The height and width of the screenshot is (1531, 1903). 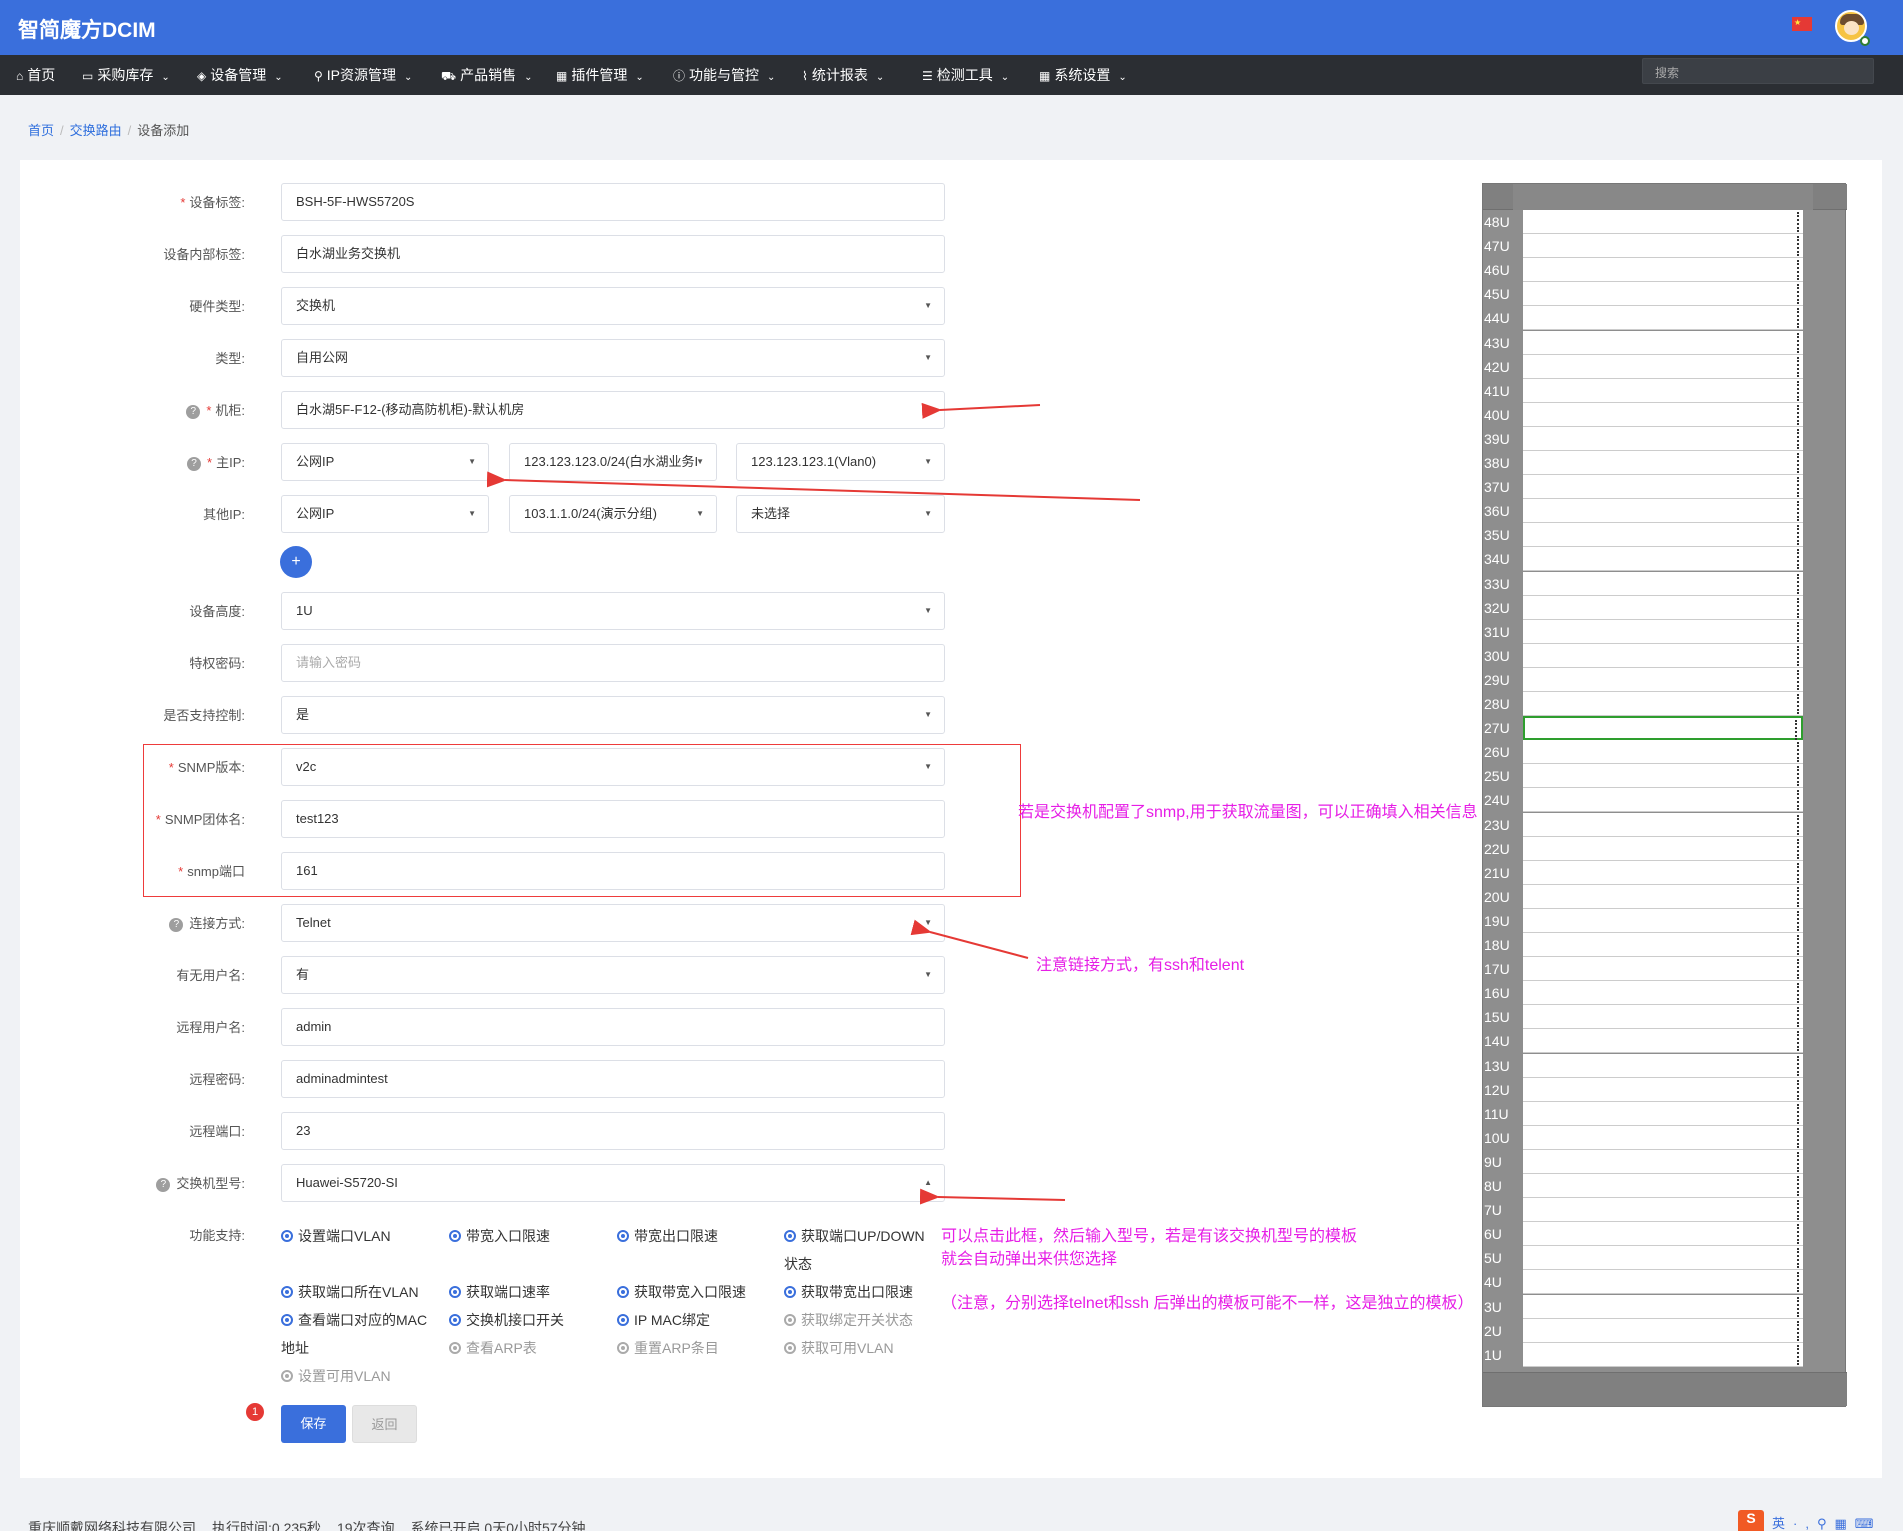 I want to click on rack-unit-label: 6U, so click(x=1493, y=1234).